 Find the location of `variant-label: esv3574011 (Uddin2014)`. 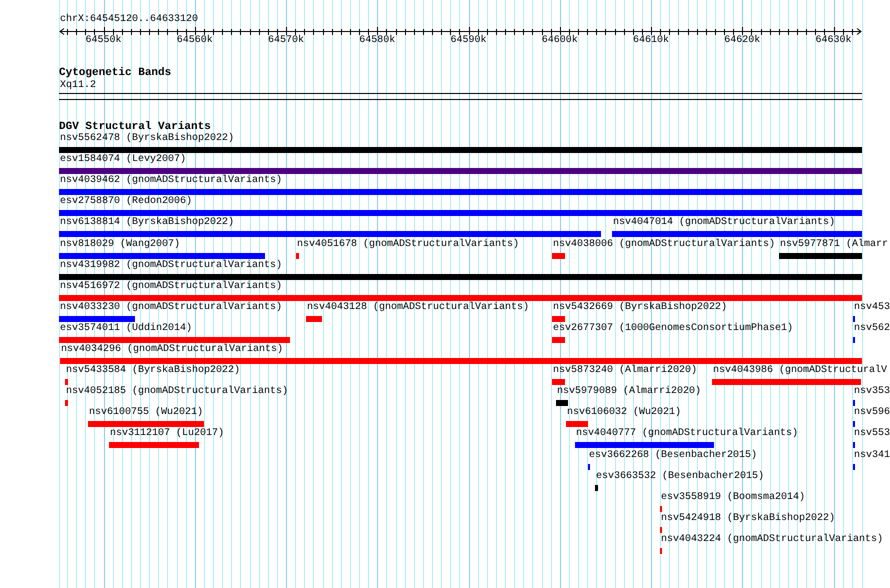

variant-label: esv3574011 (Uddin2014) is located at coordinates (126, 328).